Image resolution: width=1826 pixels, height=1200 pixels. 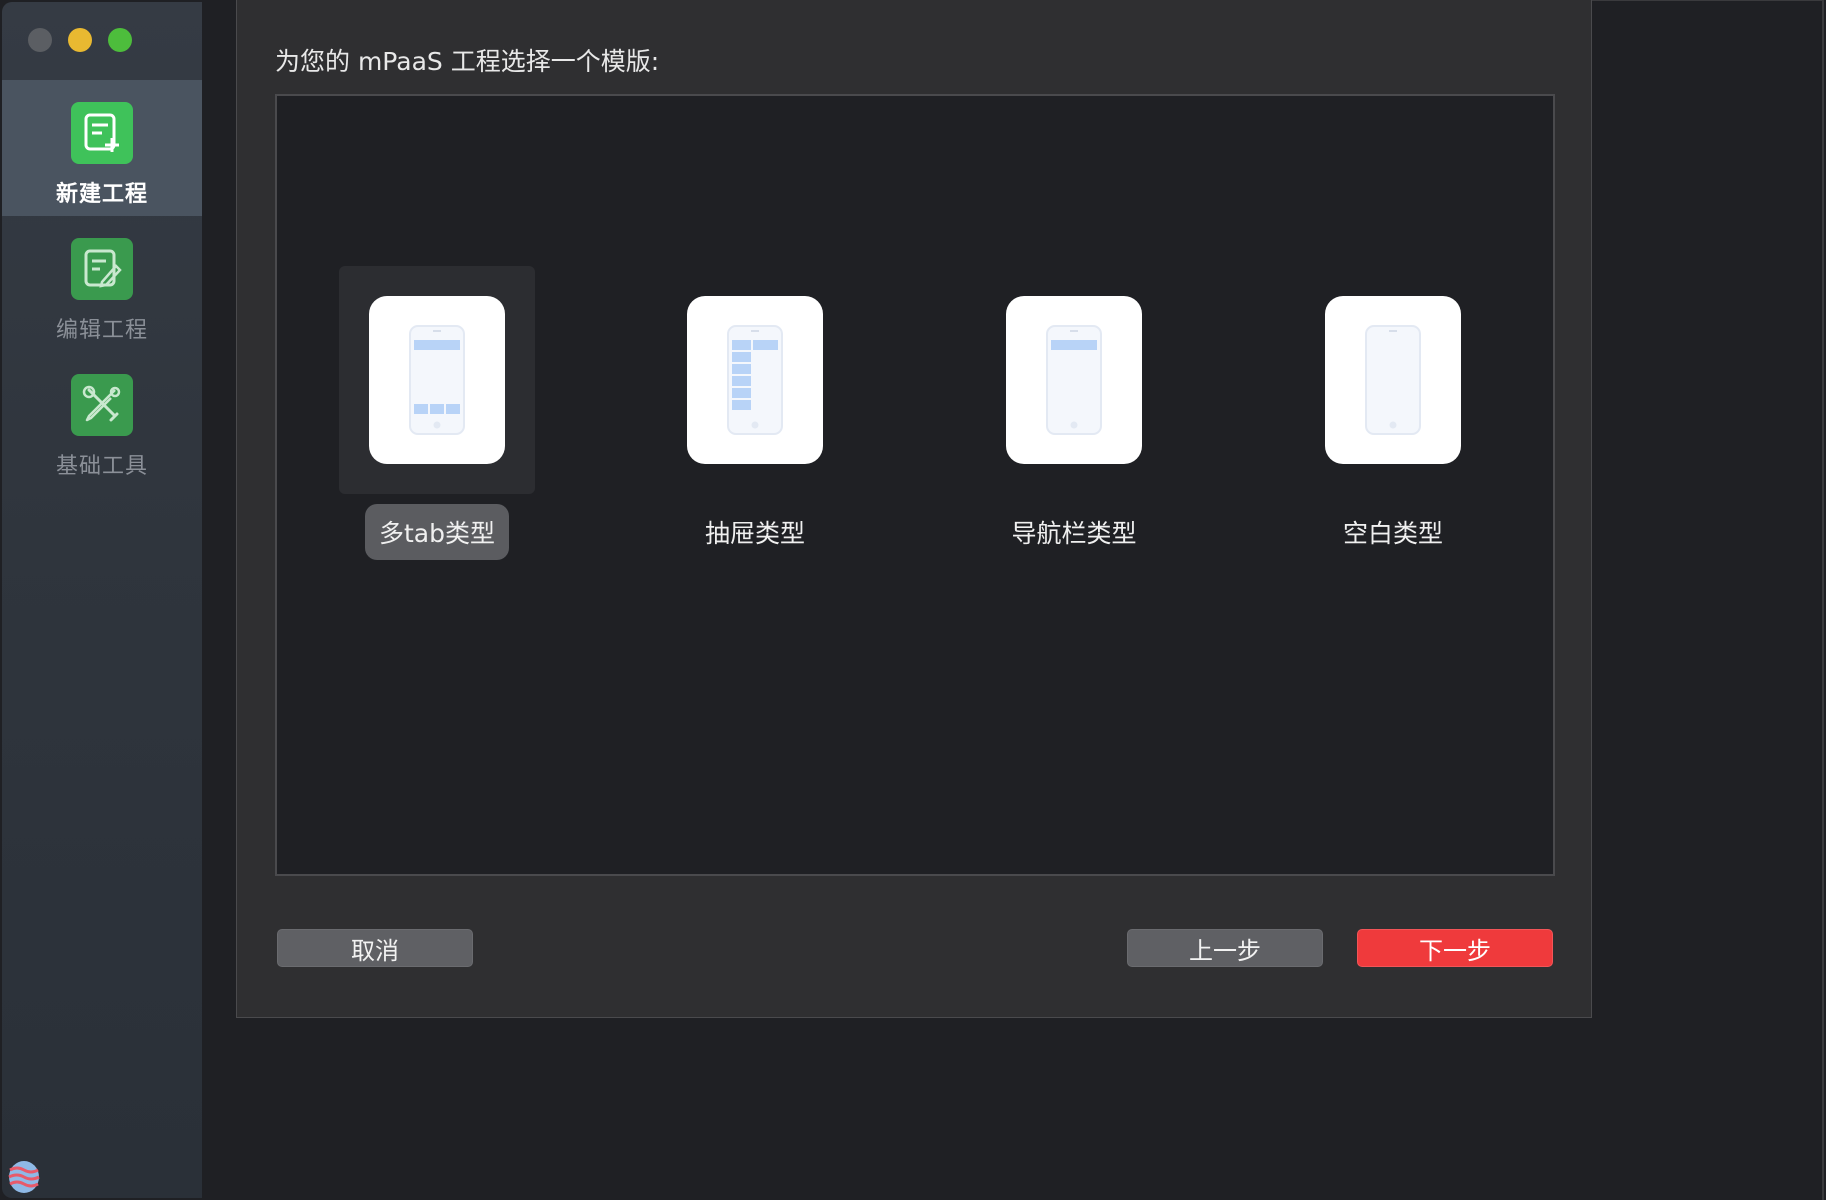 I want to click on phone-navbar-icon, so click(x=1074, y=380).